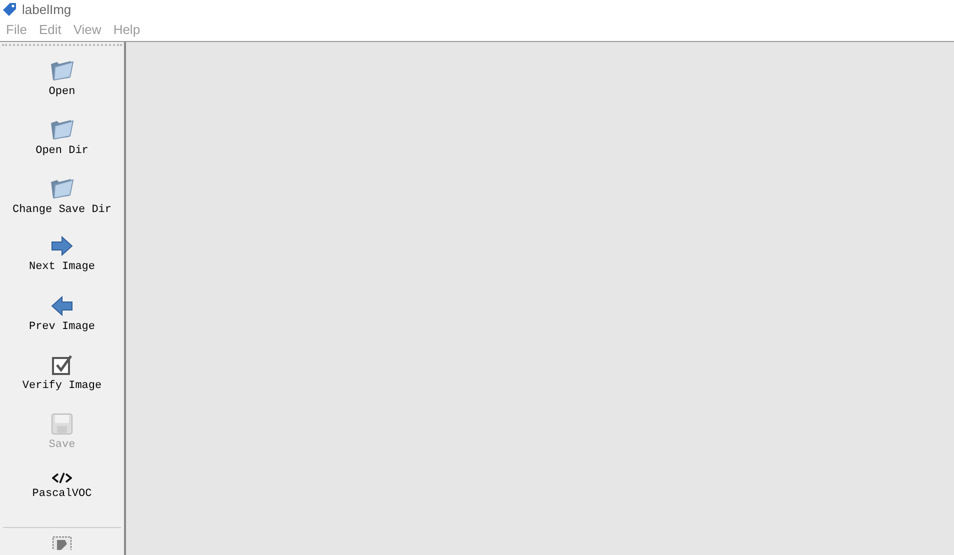 This screenshot has height=555, width=954. What do you see at coordinates (9, 9) in the screenshot?
I see `app-icon` at bounding box center [9, 9].